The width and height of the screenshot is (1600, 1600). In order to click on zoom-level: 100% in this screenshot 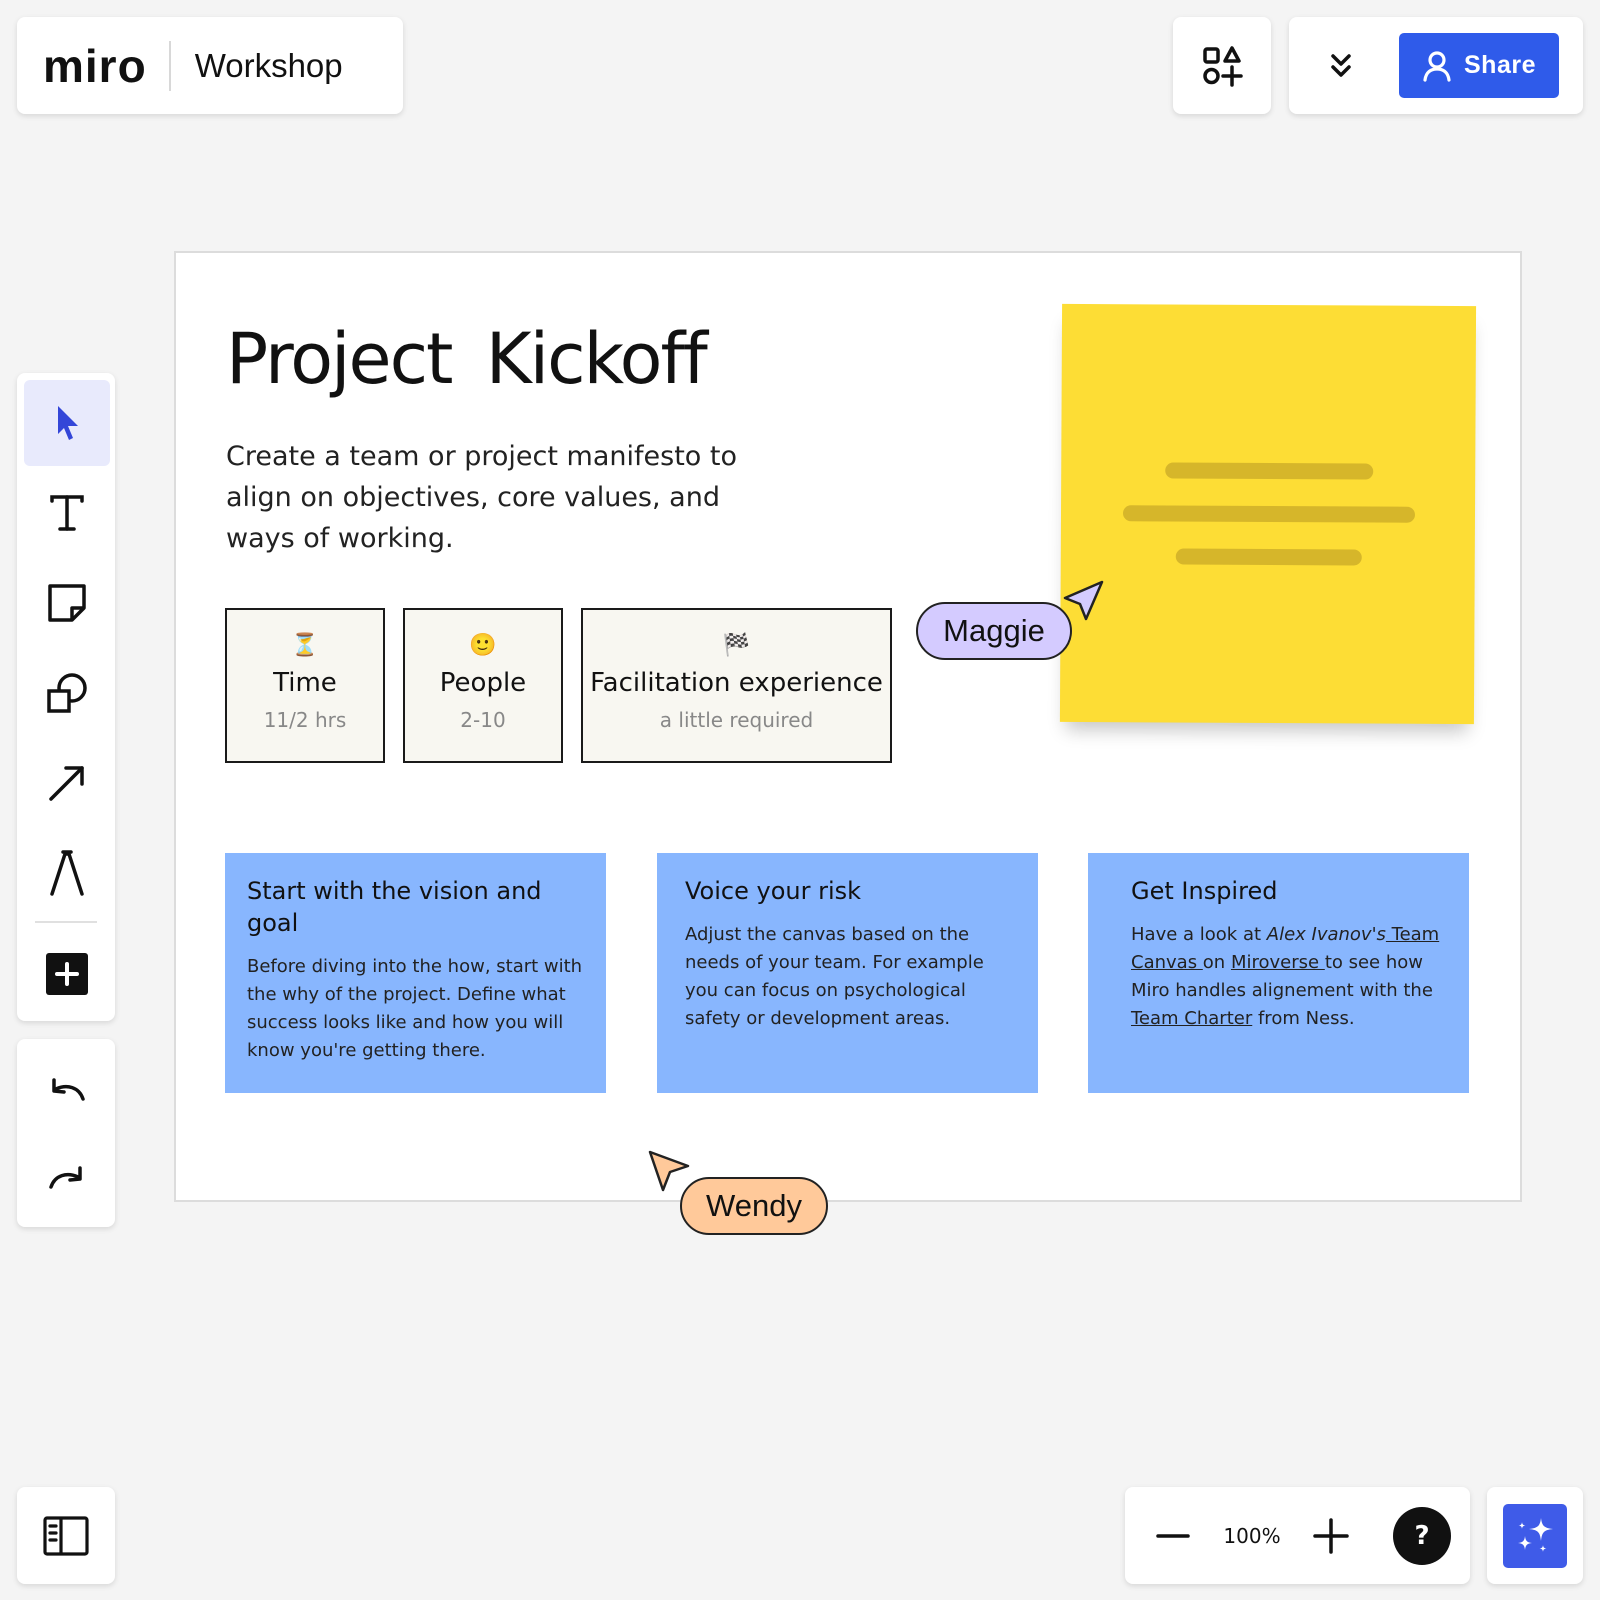, I will do `click(1252, 1536)`.